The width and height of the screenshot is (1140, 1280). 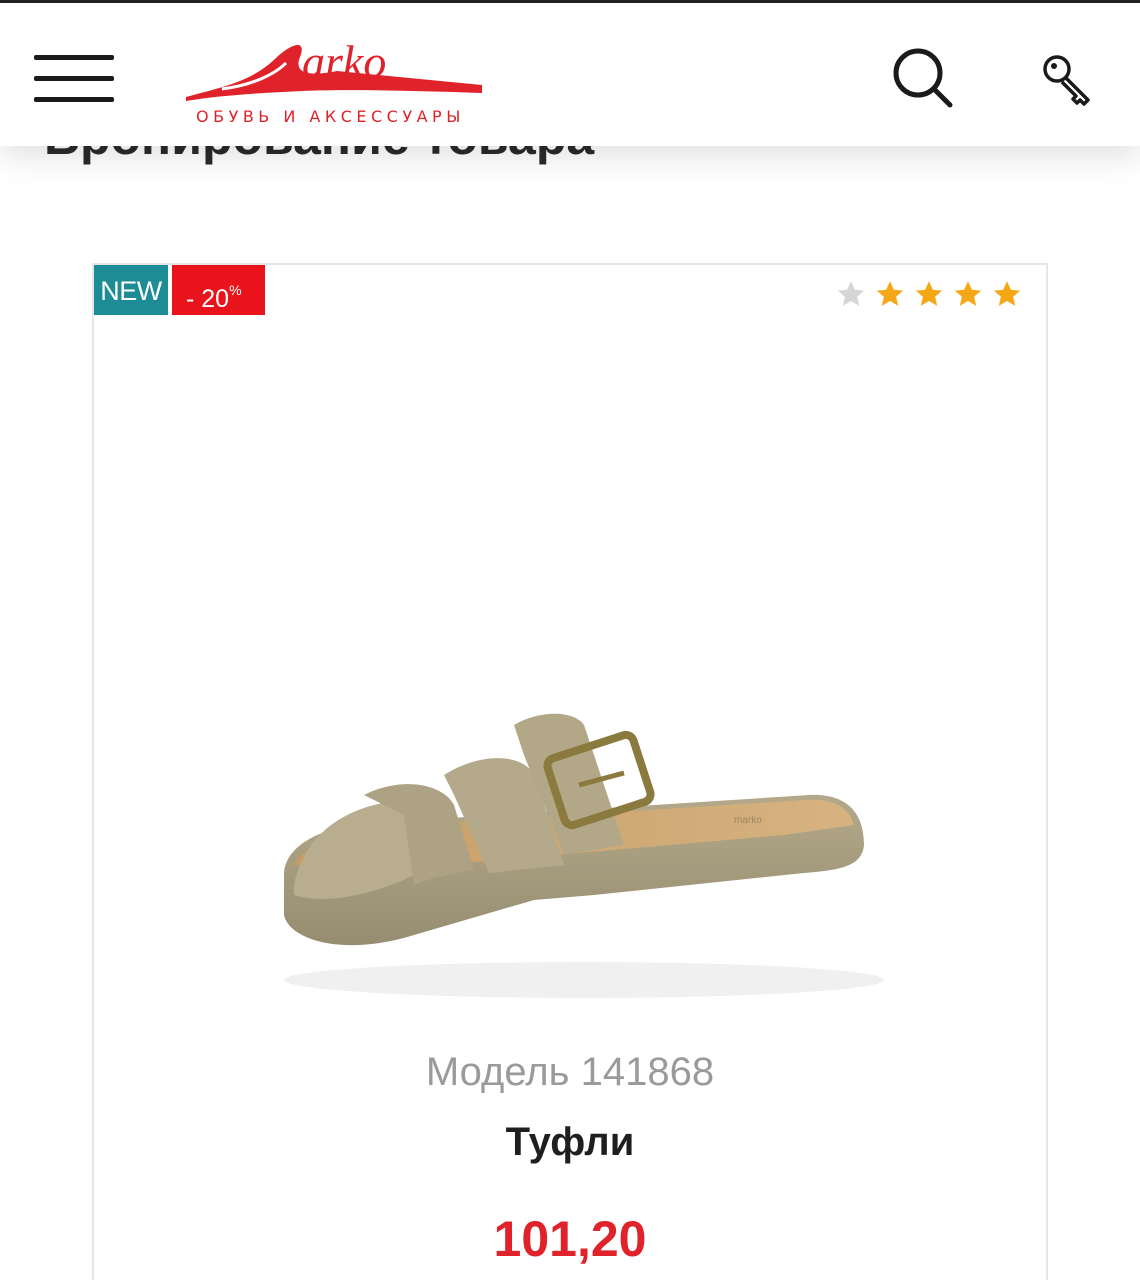 What do you see at coordinates (570, 1142) in the screenshot?
I see `product-name: Туфли` at bounding box center [570, 1142].